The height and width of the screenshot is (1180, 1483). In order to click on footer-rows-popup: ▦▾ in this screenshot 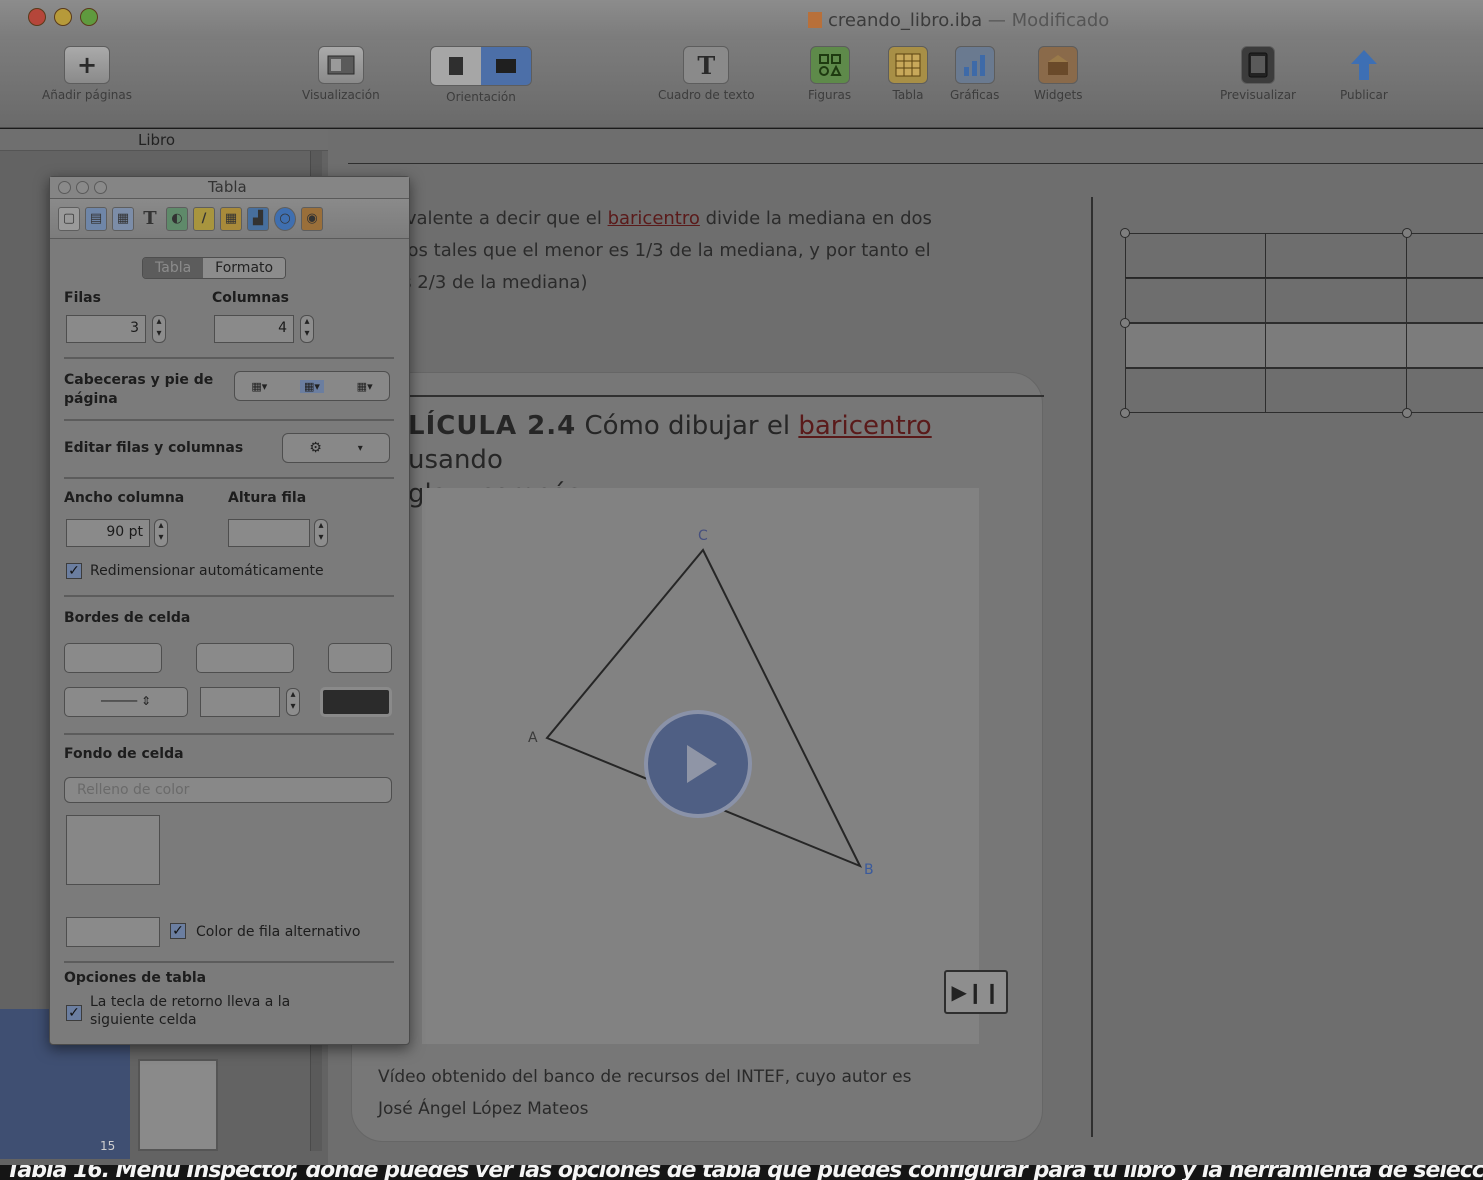, I will do `click(365, 386)`.